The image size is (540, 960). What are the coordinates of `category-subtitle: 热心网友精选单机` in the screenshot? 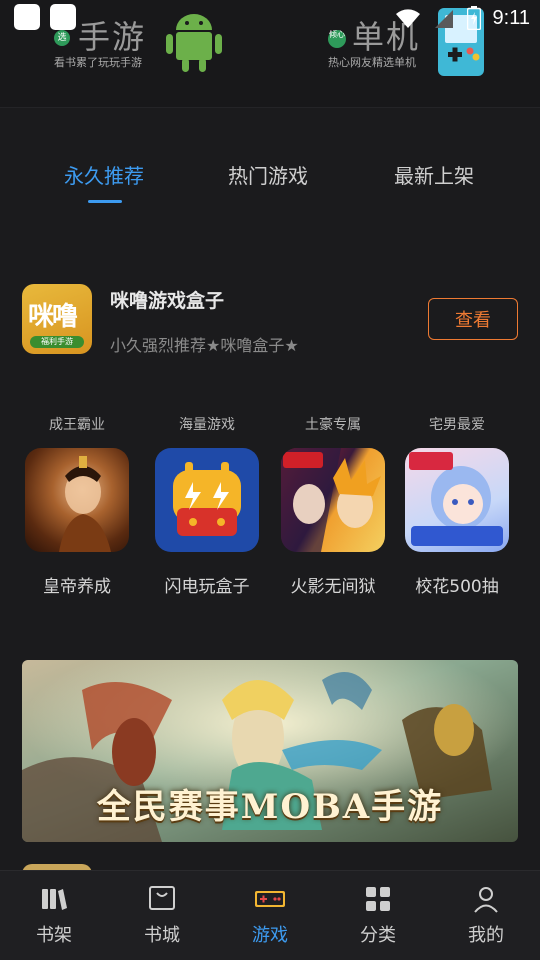 It's located at (372, 62).